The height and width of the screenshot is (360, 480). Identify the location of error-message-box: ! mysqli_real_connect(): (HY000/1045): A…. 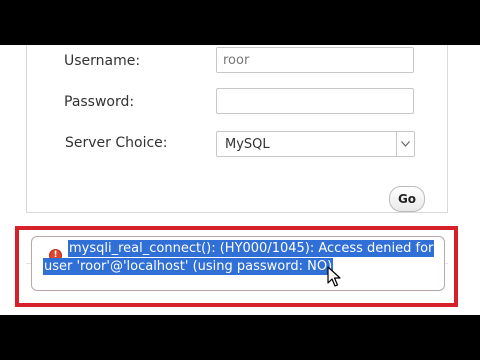
(238, 263).